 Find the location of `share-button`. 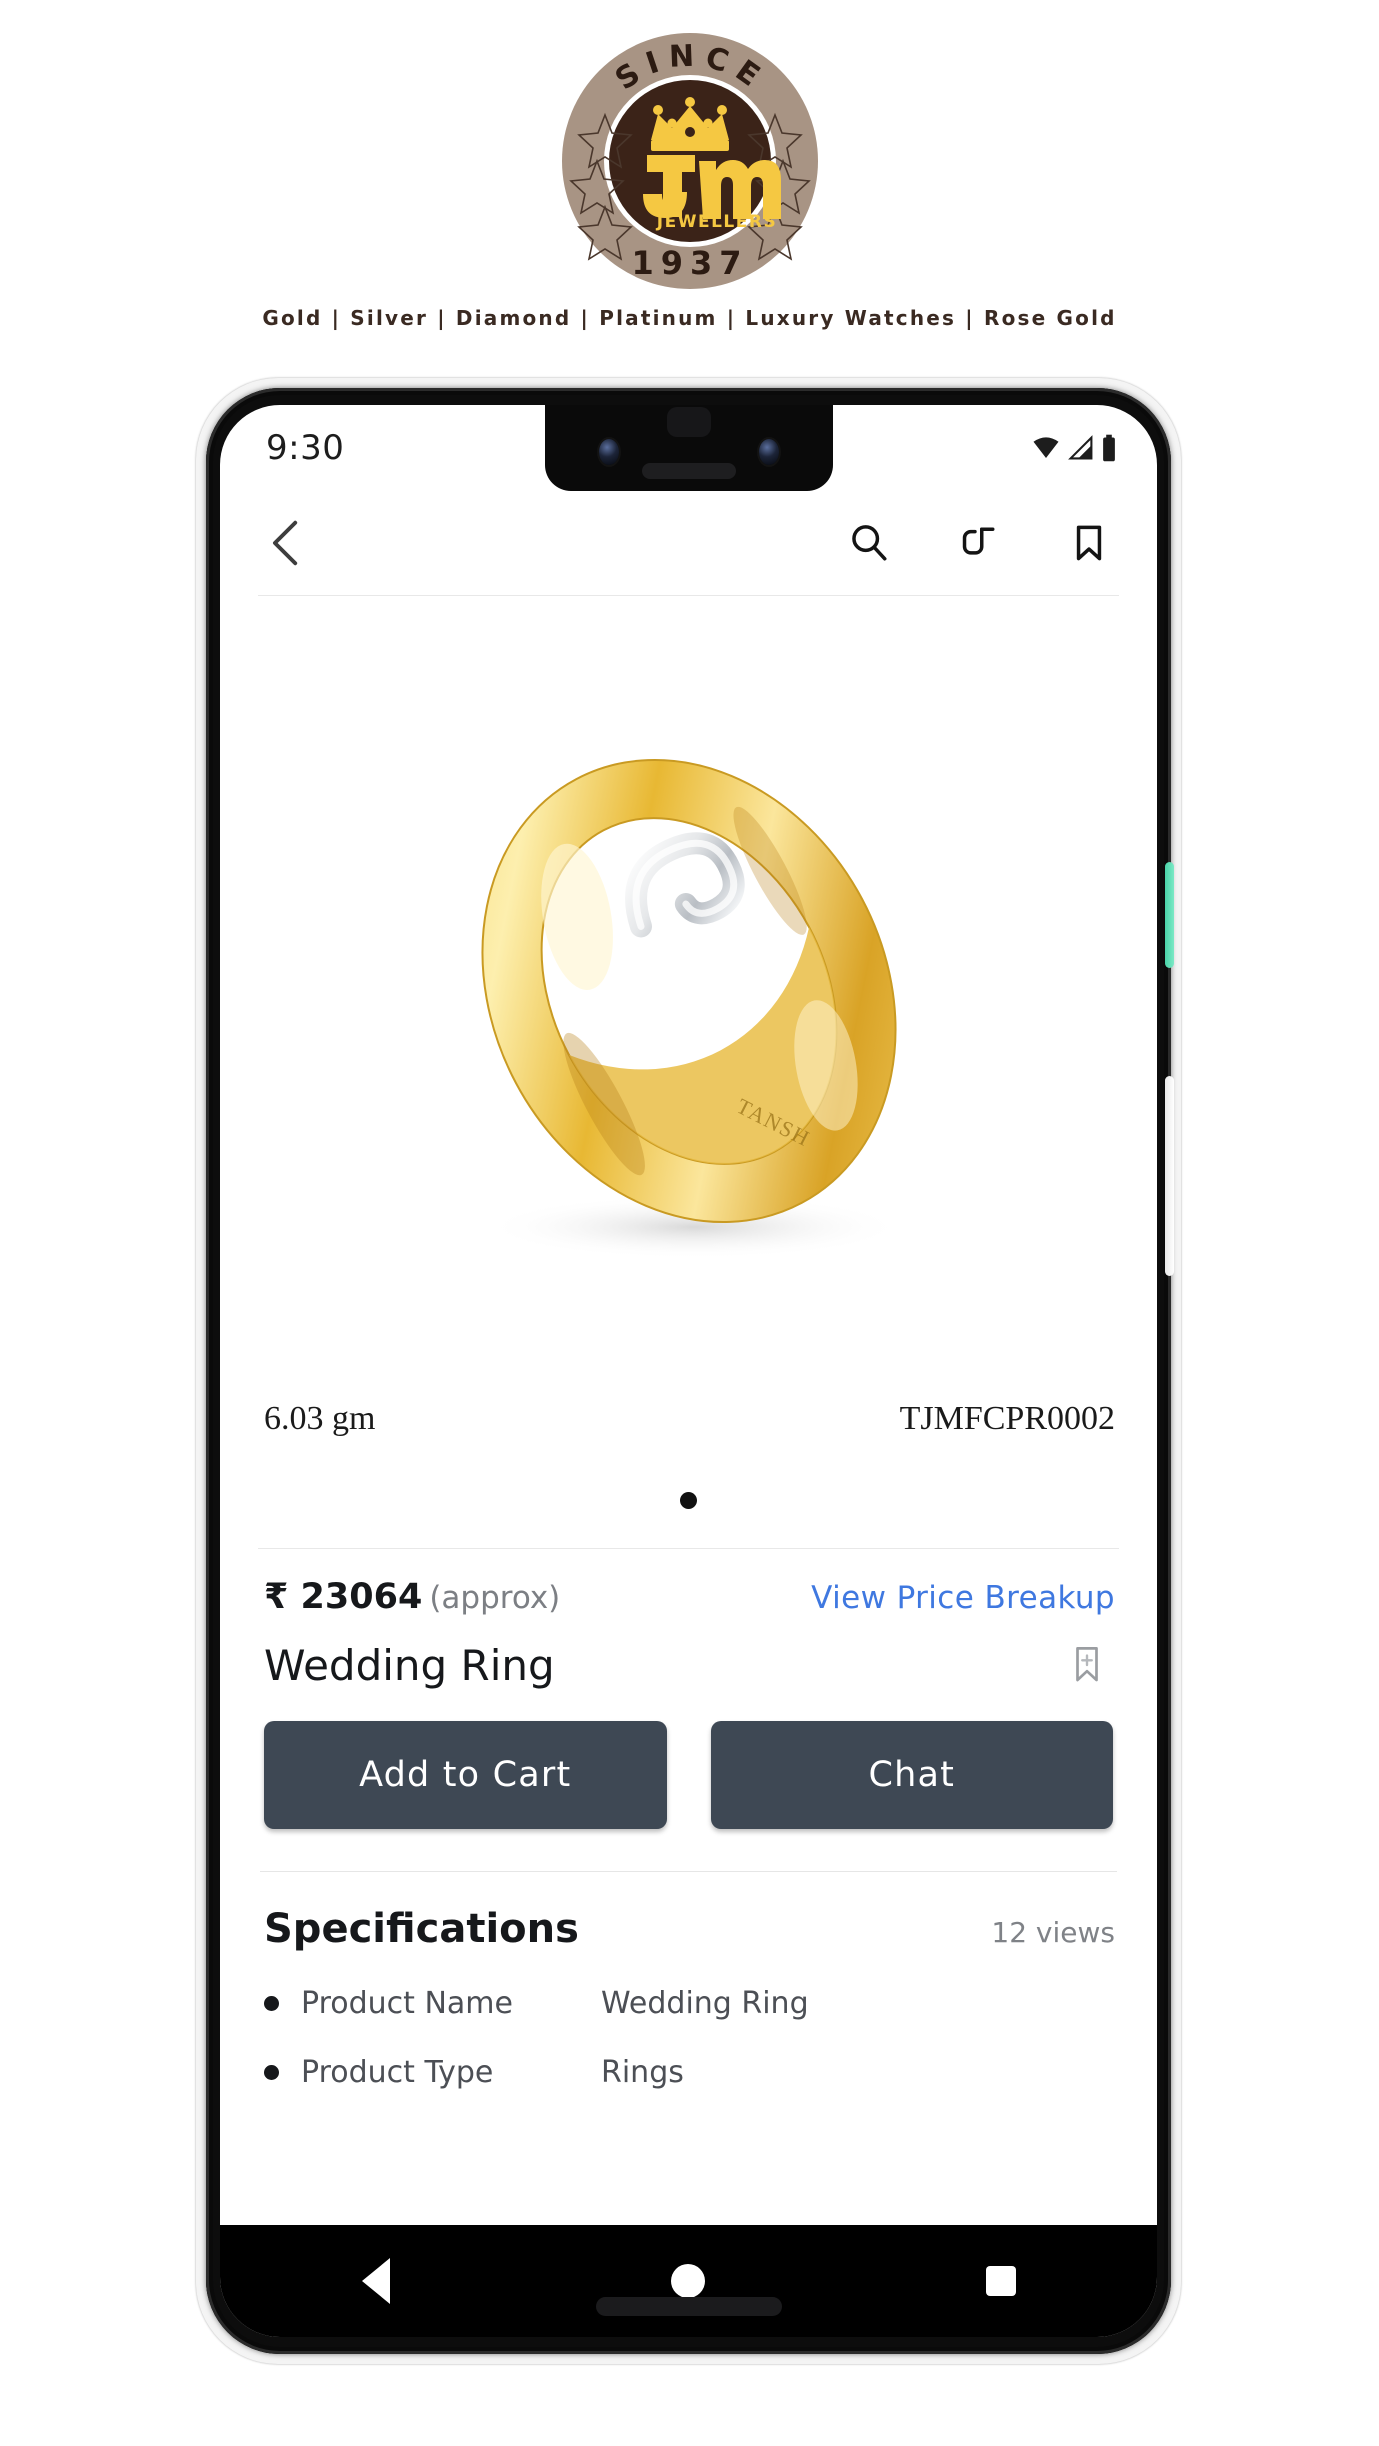

share-button is located at coordinates (979, 543).